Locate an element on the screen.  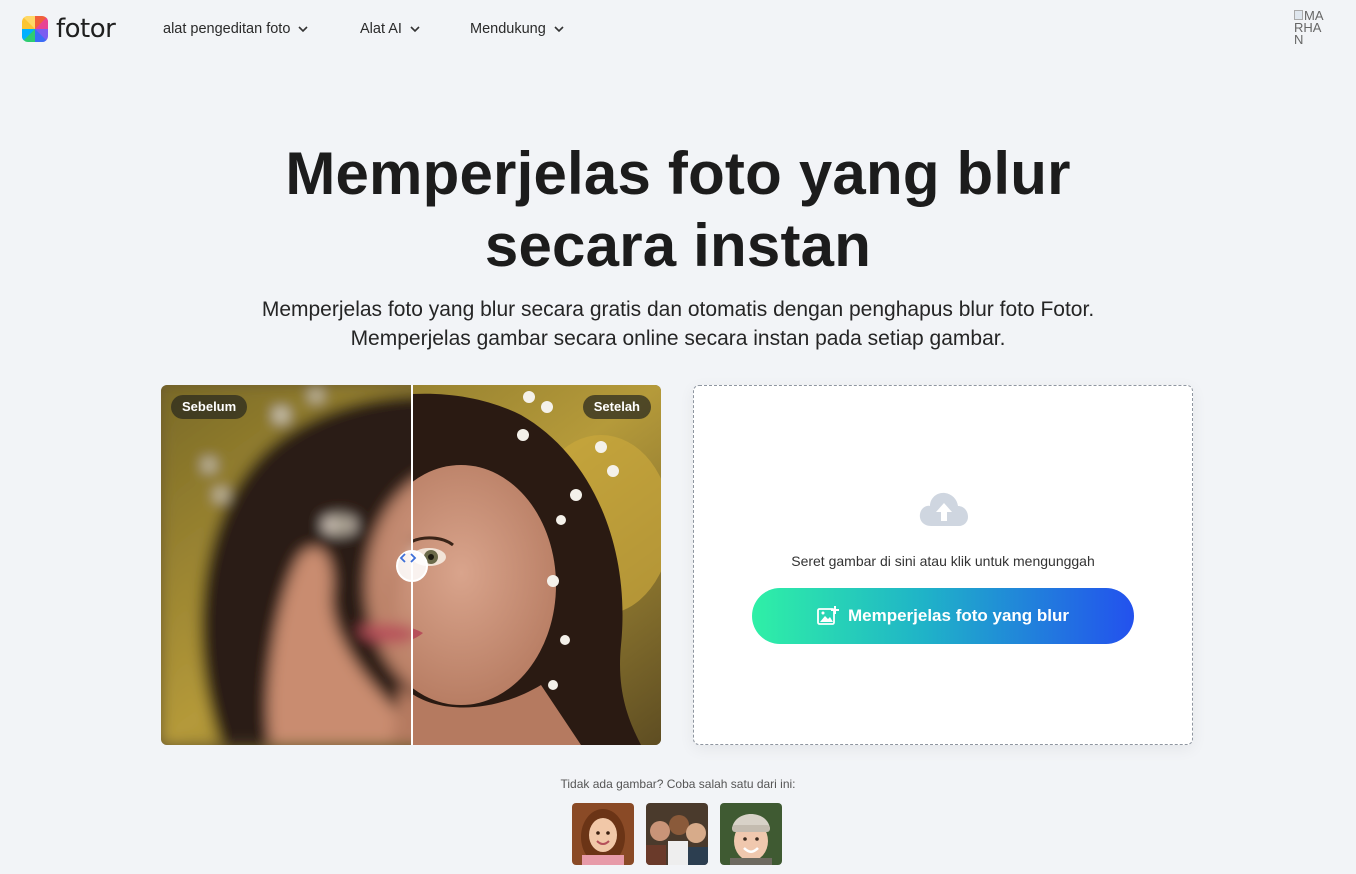
unblur-photo-button-label: Memperjelas foto yang blur is located at coordinates (958, 615).